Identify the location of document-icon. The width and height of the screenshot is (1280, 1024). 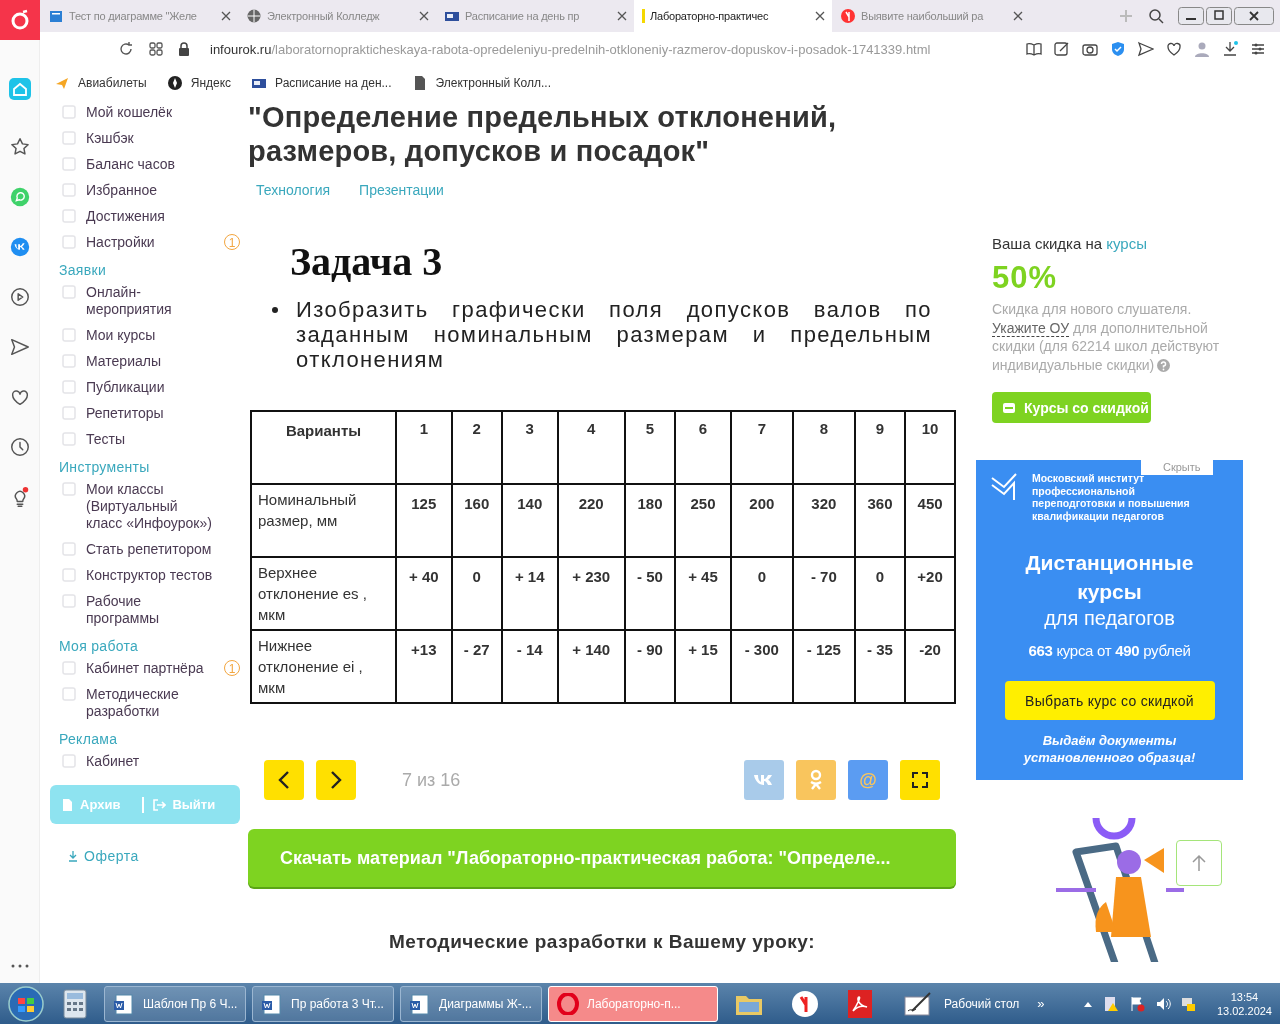
(124, 1003).